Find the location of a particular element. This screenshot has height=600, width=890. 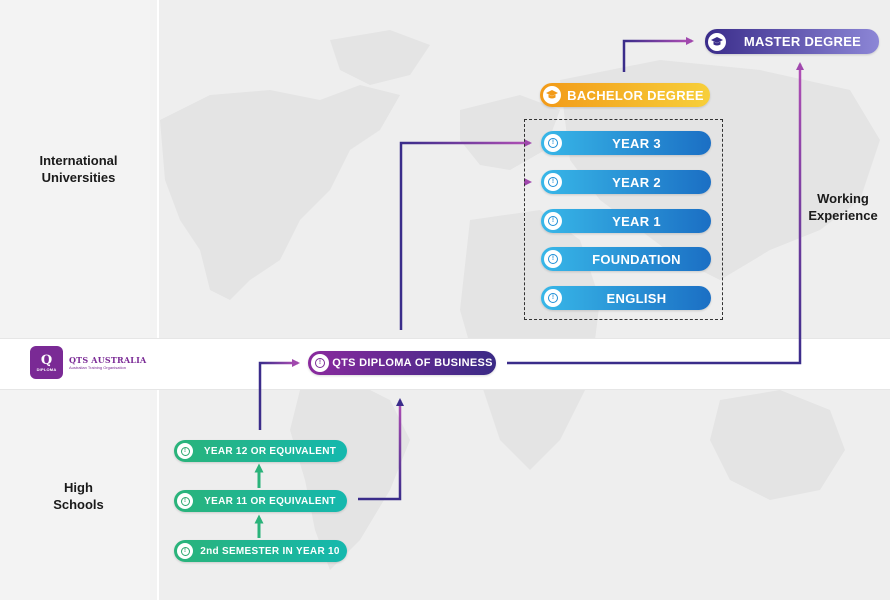

master-degree-label: MASTER DEGREE is located at coordinates (802, 41).